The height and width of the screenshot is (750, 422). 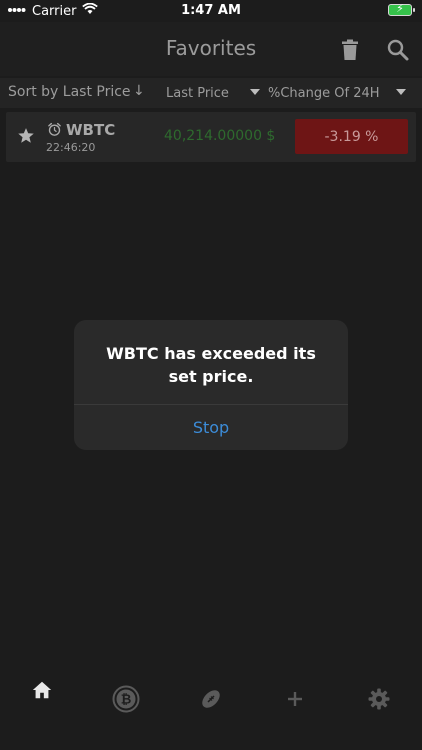 I want to click on sort-button: Sort by Last Price, so click(x=69, y=92).